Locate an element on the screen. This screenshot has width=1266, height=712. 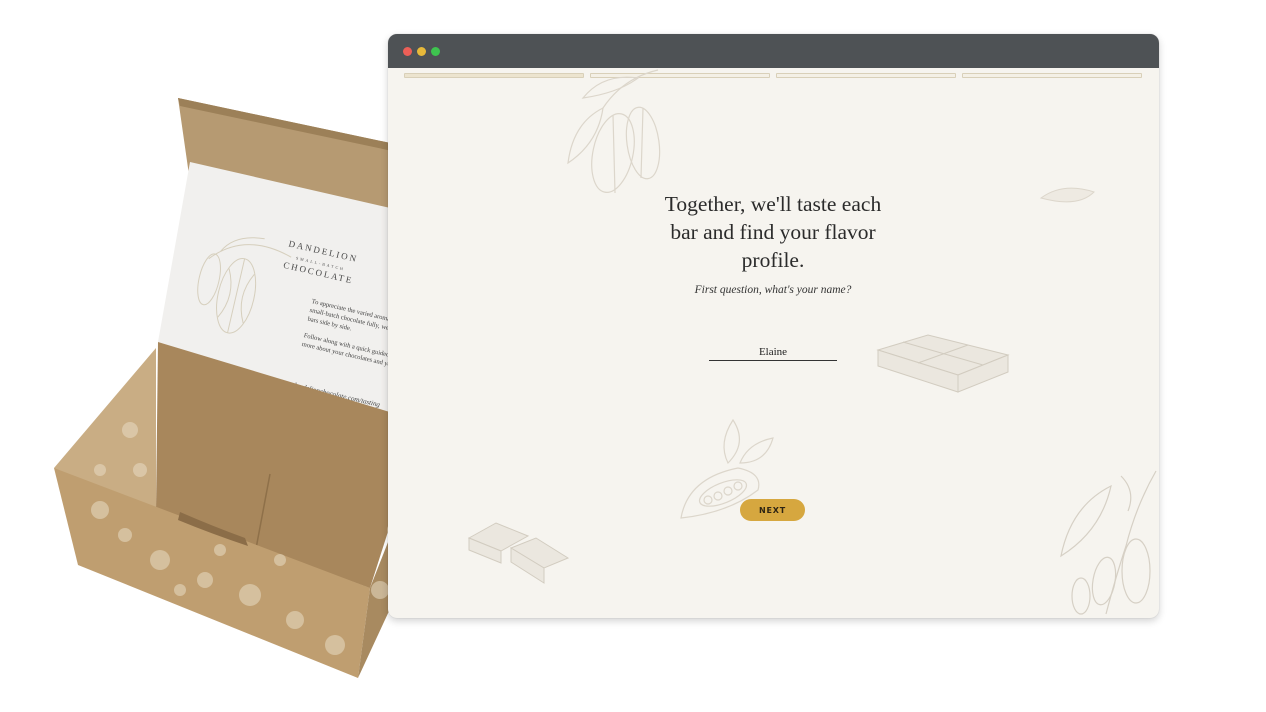
chocolate-bar-sketch-icon is located at coordinates (943, 363).